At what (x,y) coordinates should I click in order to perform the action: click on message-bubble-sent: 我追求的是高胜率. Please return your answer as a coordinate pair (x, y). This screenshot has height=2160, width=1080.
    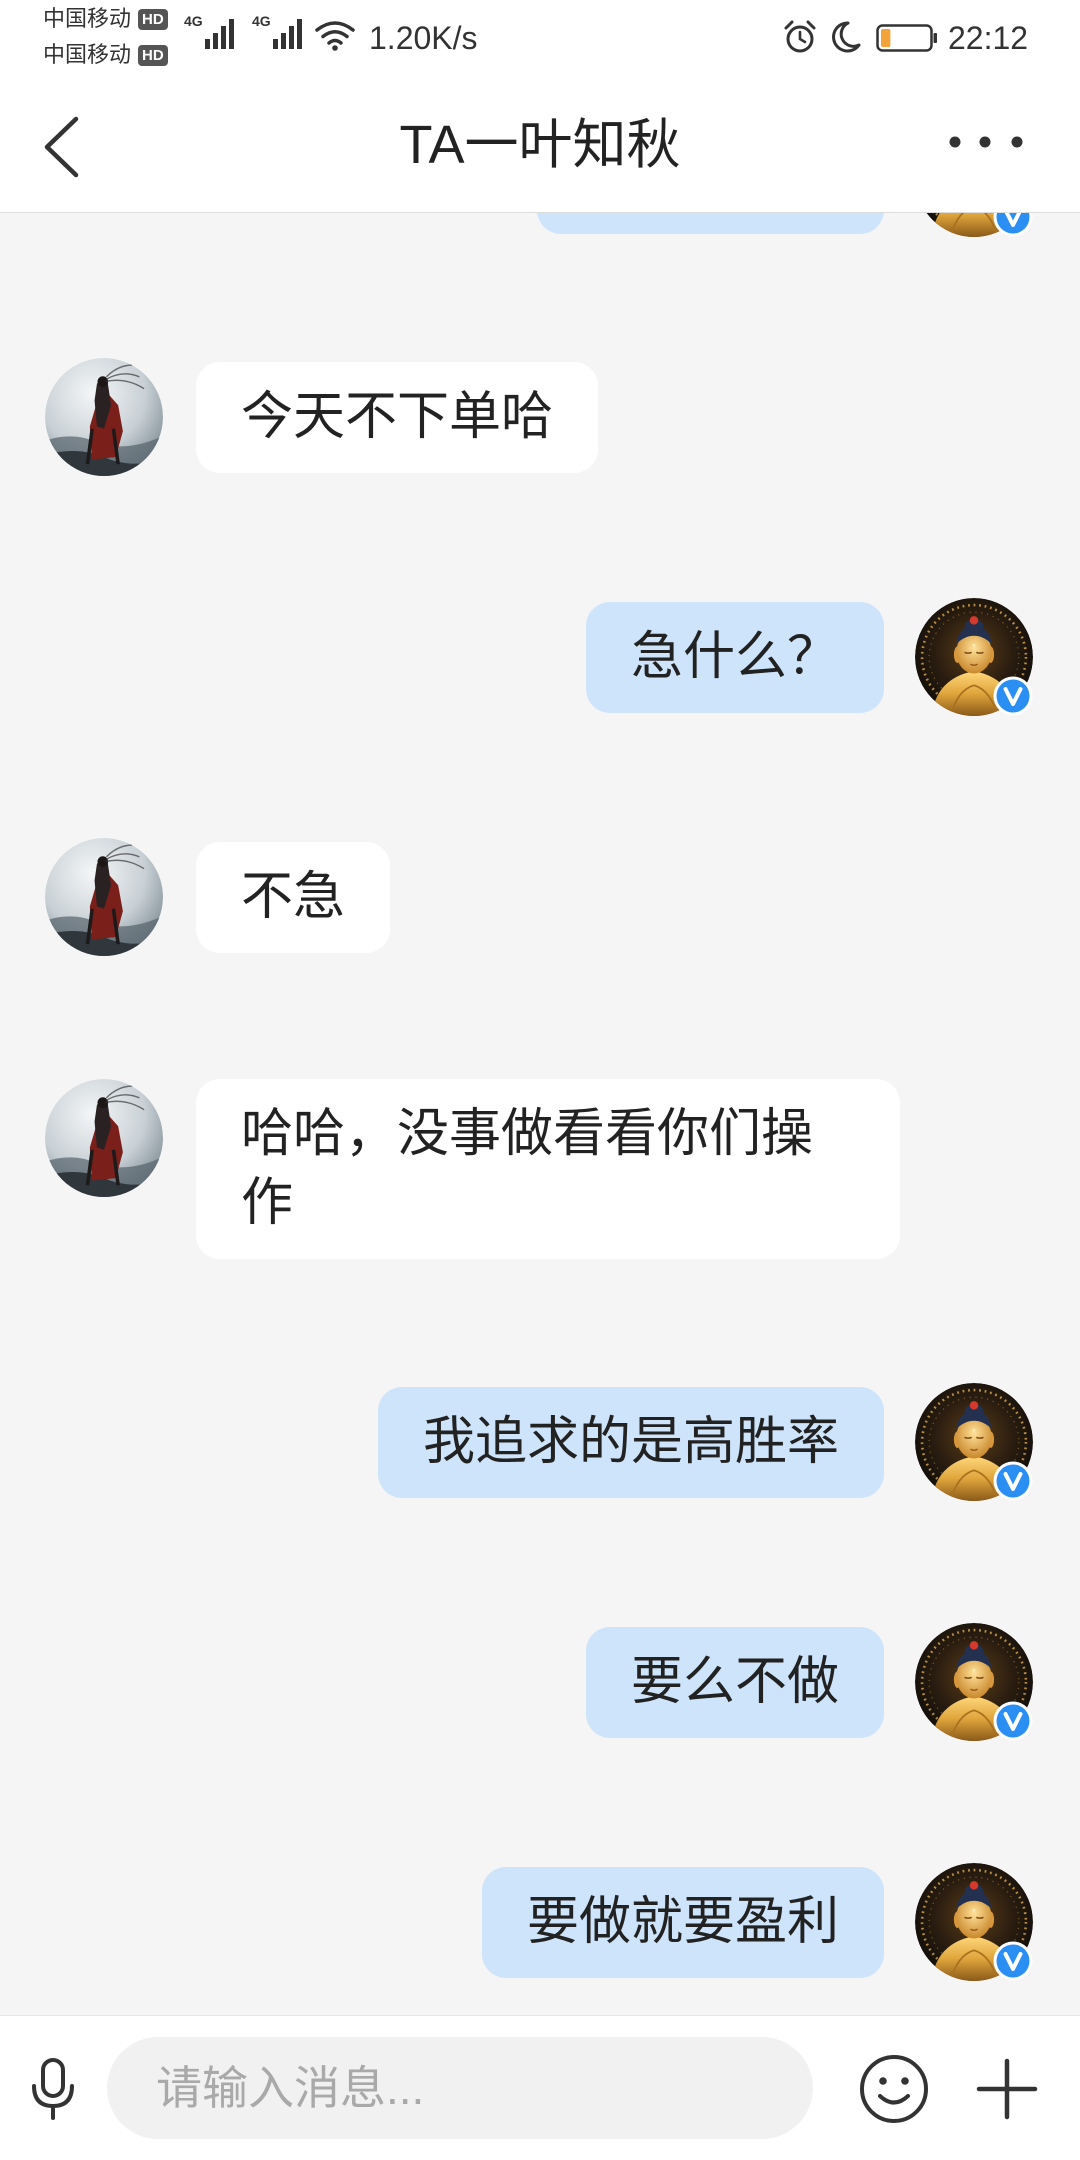
    Looking at the image, I should click on (630, 1442).